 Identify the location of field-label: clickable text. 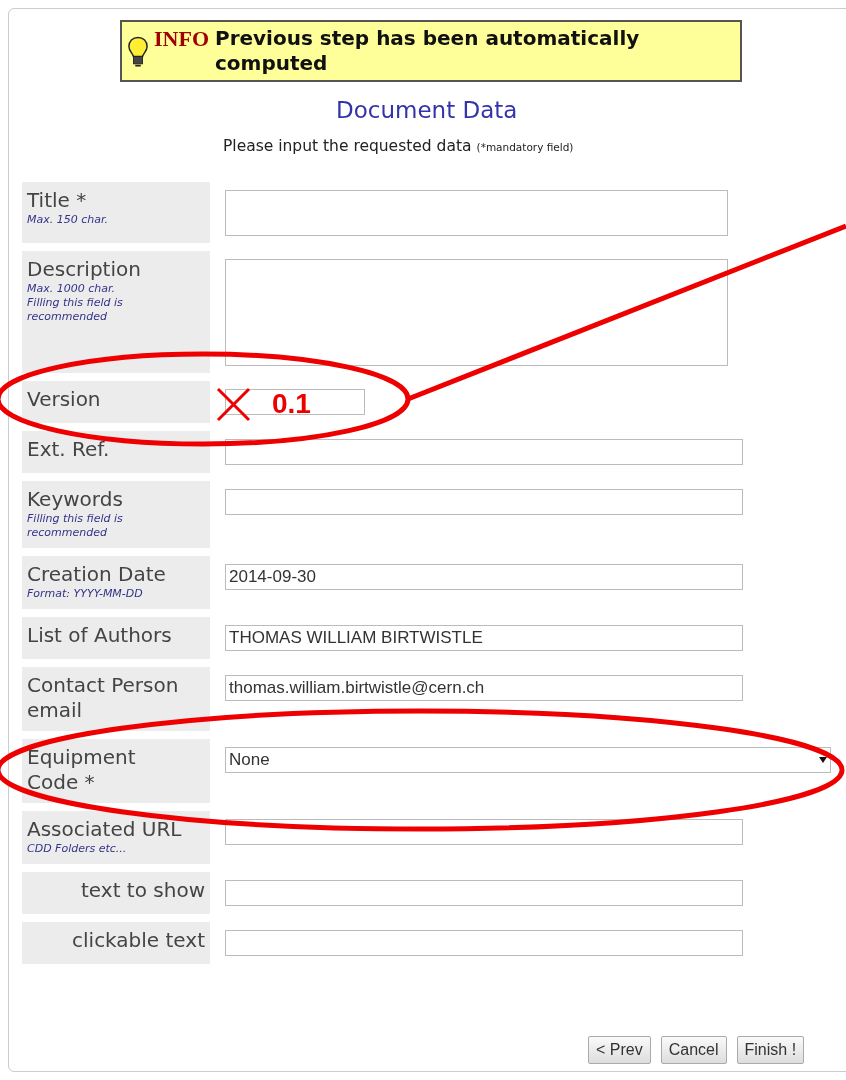
(138, 940).